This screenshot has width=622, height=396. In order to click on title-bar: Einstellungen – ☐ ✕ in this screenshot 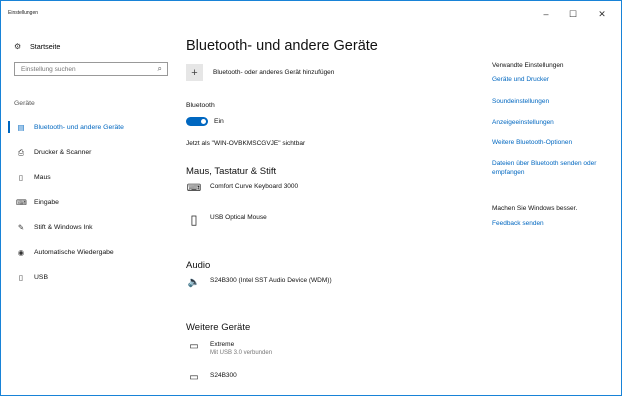, I will do `click(311, 16)`.